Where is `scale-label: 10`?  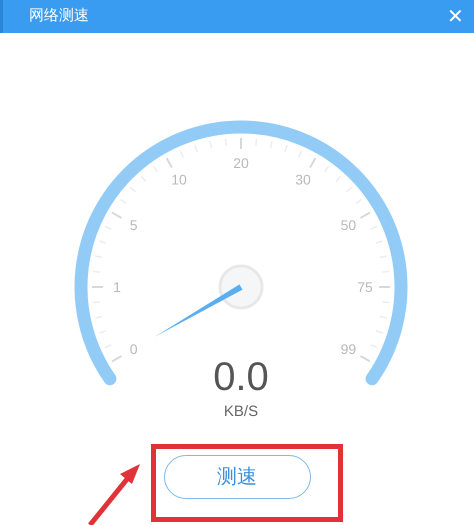
scale-label: 10 is located at coordinates (179, 180).